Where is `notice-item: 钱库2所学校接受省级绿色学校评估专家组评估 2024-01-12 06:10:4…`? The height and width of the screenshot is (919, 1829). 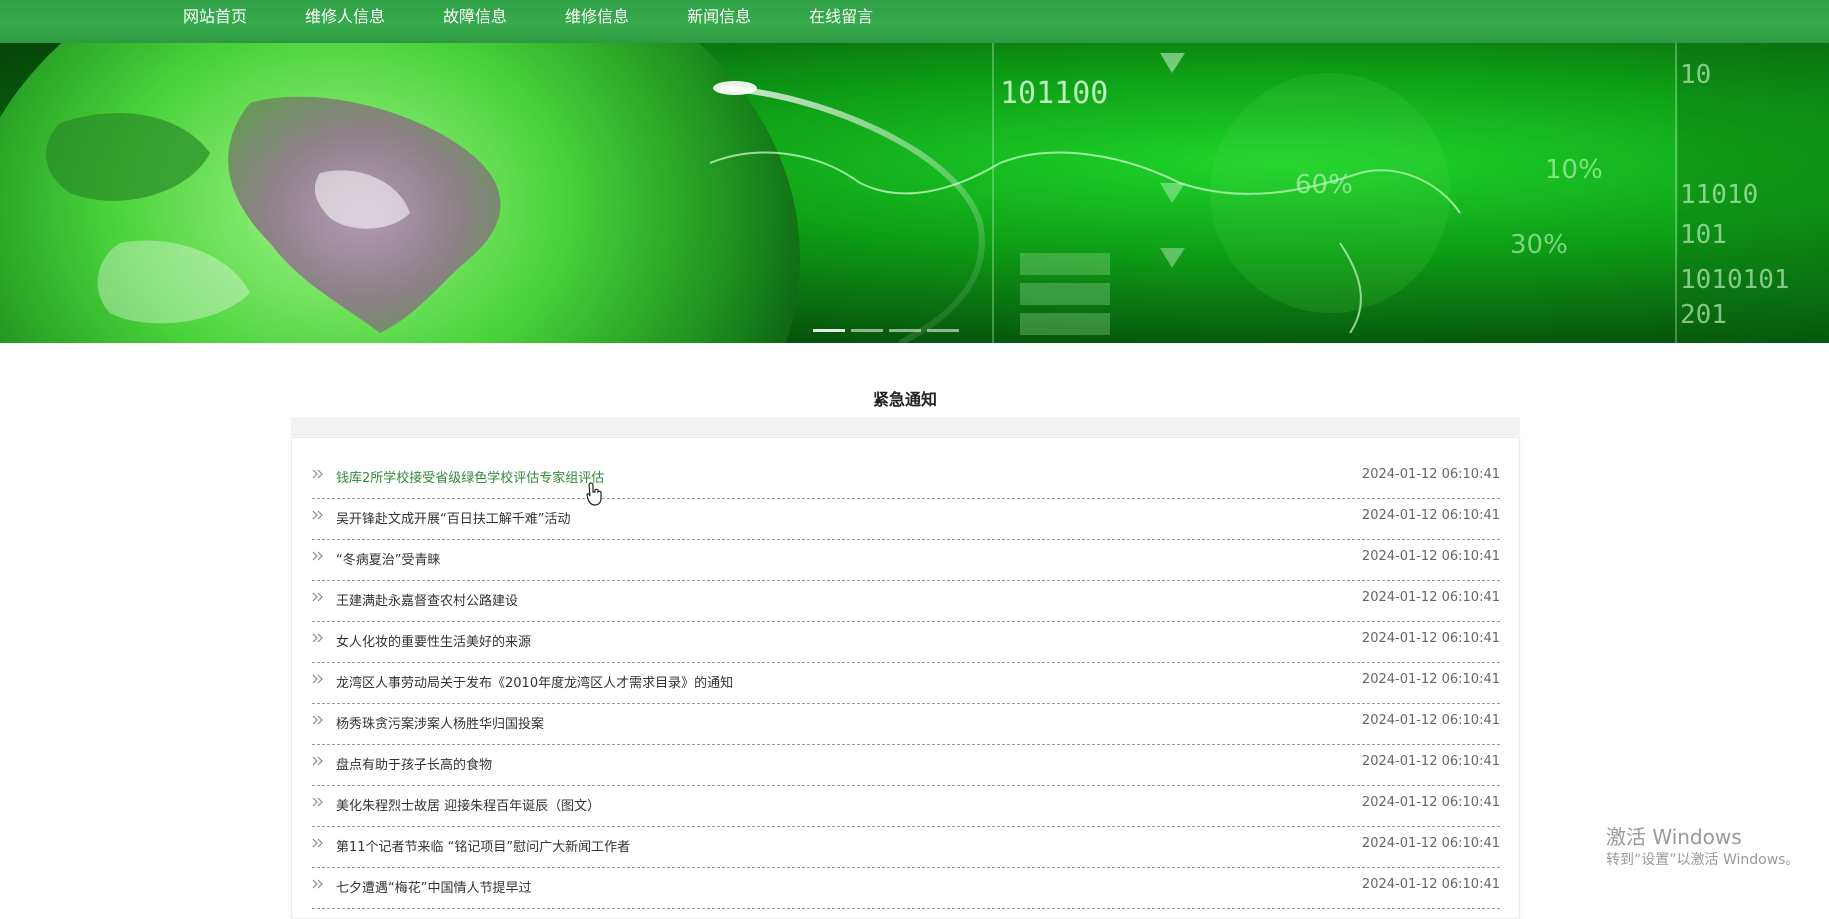 notice-item: 钱库2所学校接受省级绿色学校评估专家组评估 2024-01-12 06:10:4… is located at coordinates (906, 478).